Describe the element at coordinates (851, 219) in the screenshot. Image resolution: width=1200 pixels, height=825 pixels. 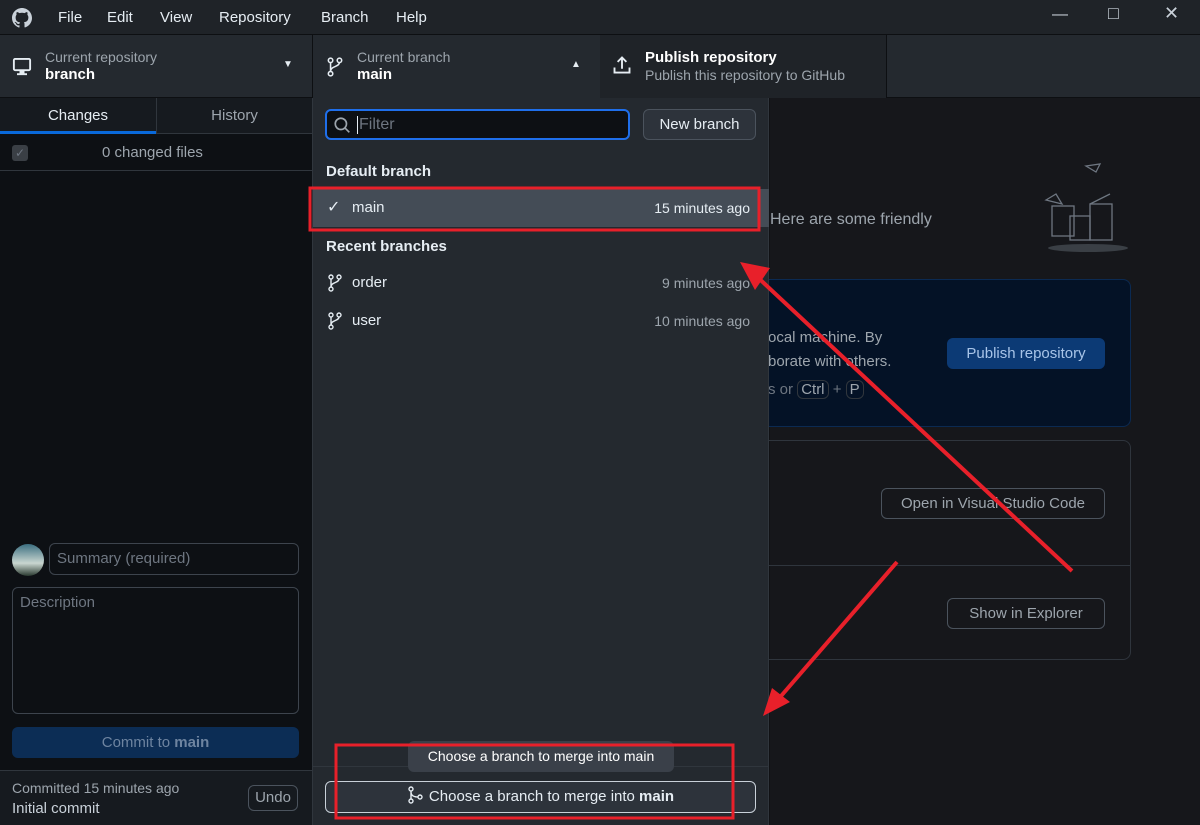
I see `intro-text: Here are some friendly` at that location.